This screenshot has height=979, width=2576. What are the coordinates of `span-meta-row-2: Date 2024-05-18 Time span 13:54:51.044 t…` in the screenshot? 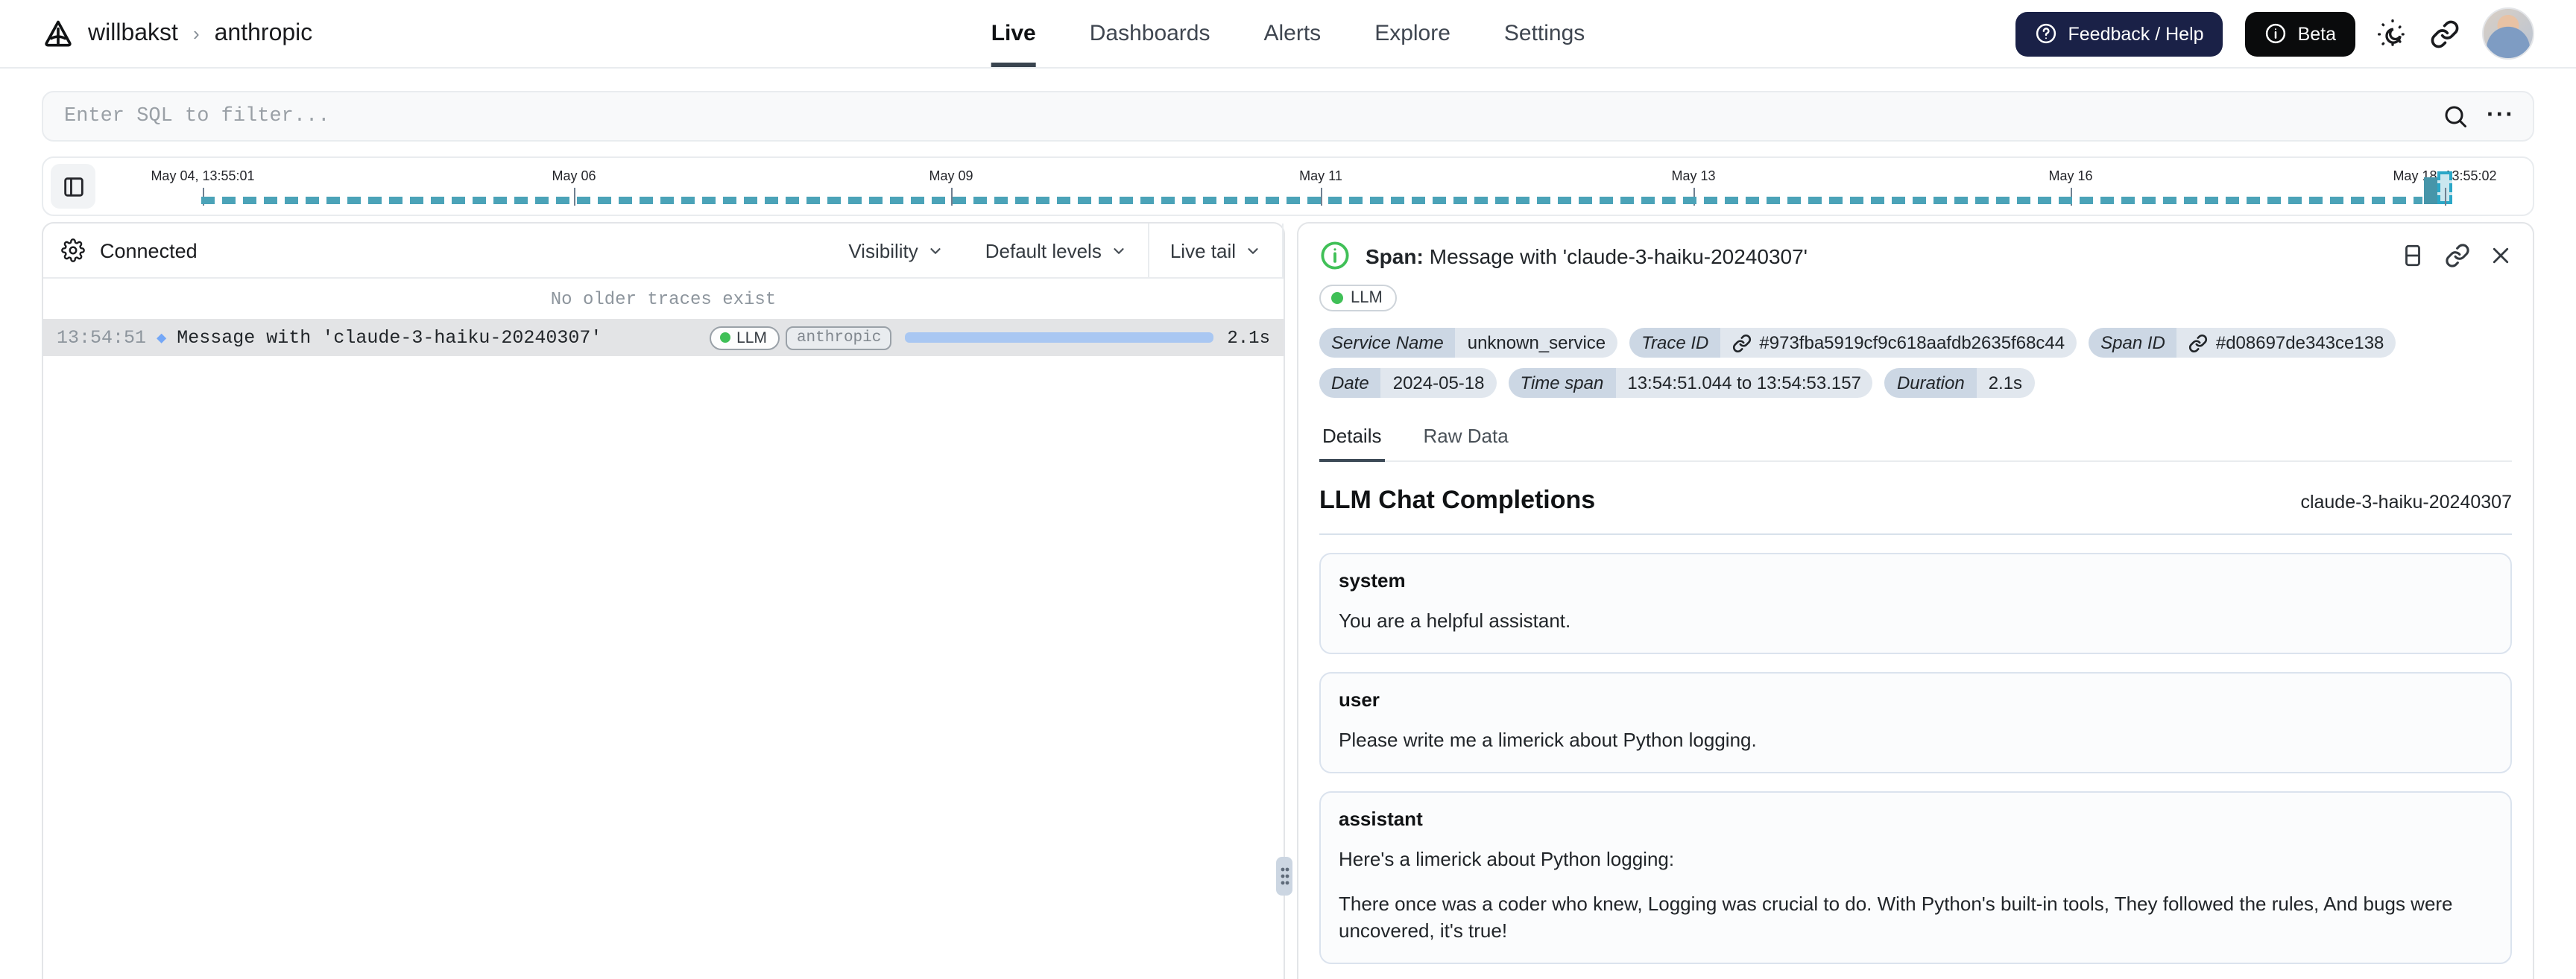 It's located at (1915, 383).